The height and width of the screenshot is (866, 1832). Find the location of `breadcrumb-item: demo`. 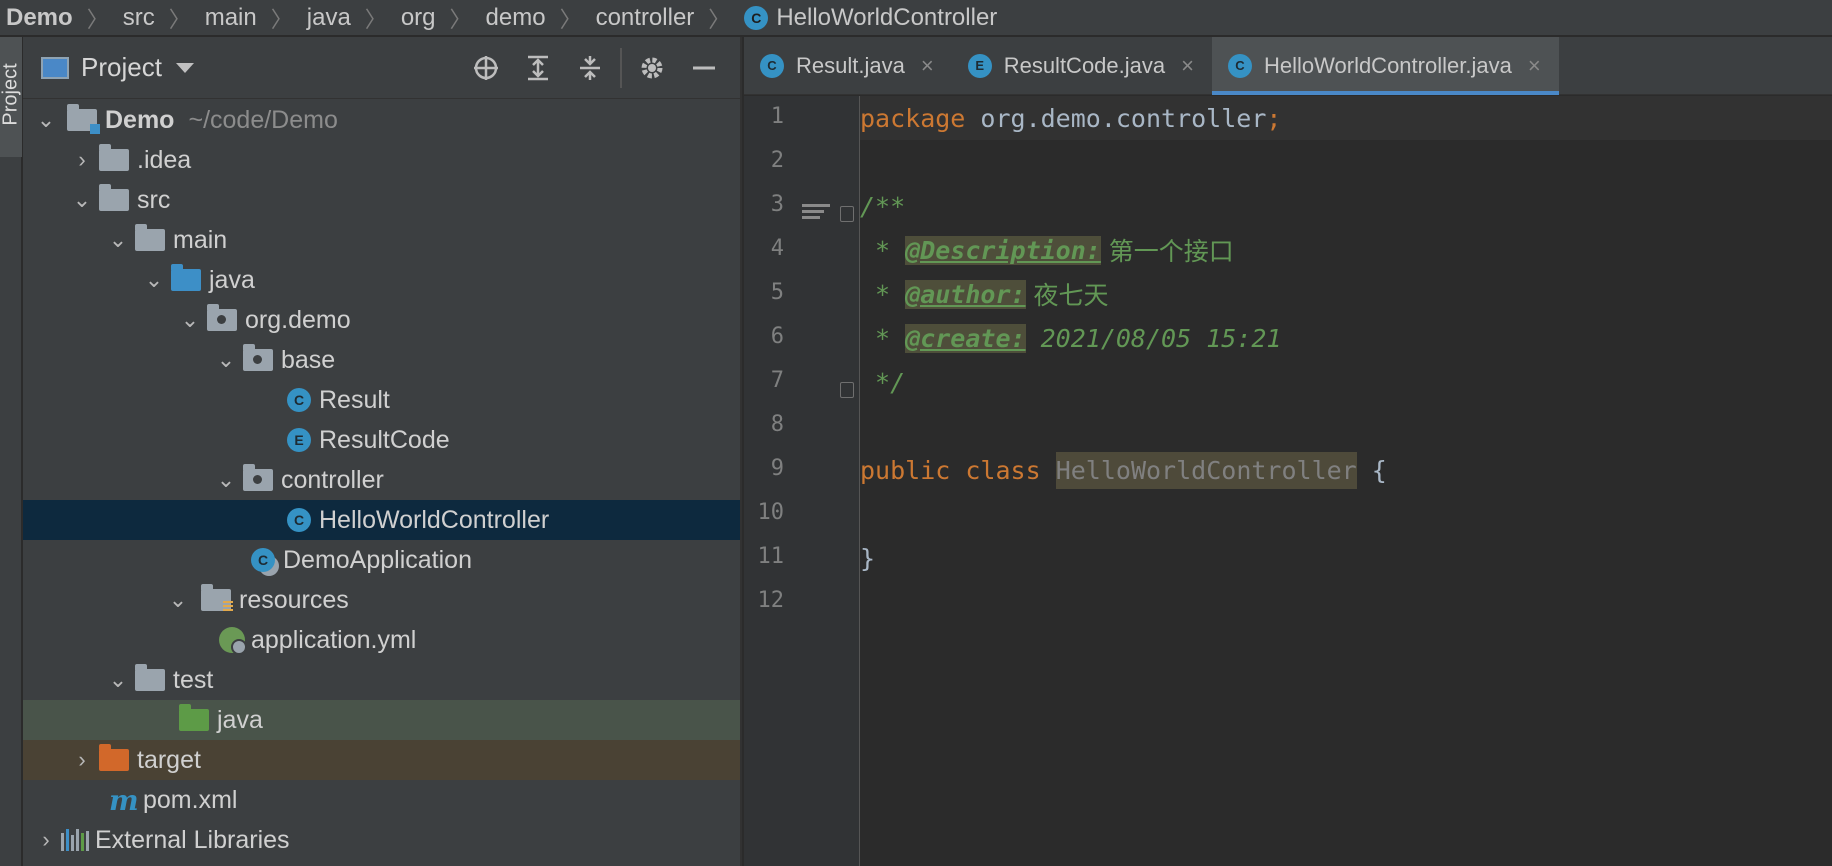

breadcrumb-item: demo is located at coordinates (516, 18).